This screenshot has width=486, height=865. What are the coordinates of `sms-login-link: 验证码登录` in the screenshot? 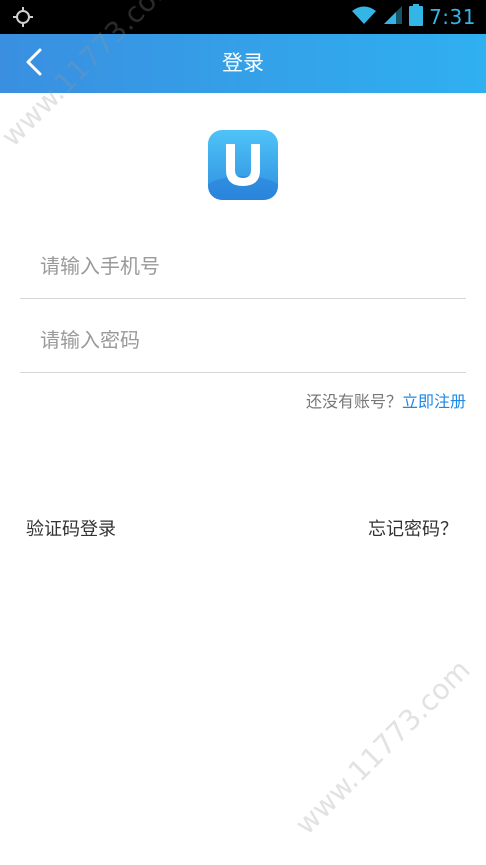 It's located at (71, 528).